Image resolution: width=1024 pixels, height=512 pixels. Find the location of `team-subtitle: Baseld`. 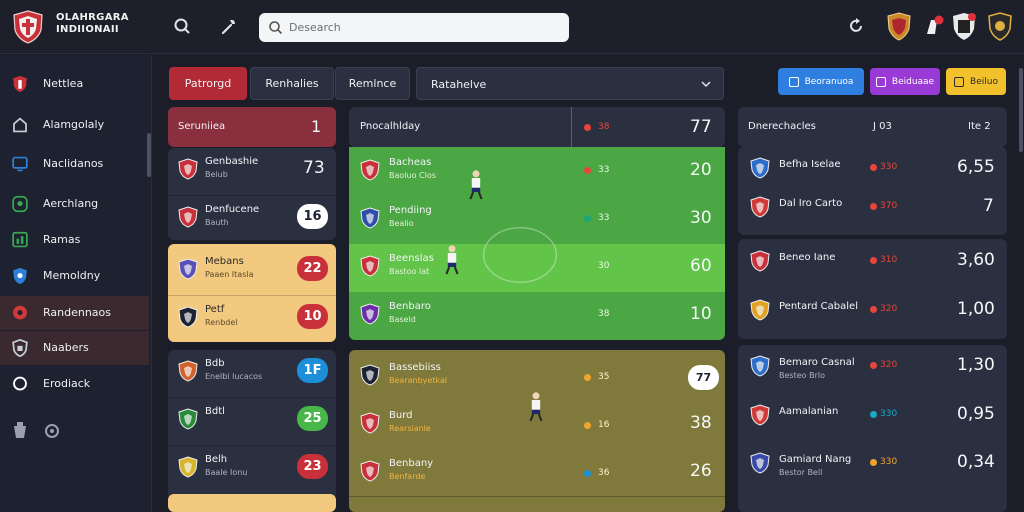

team-subtitle: Baseld is located at coordinates (402, 319).